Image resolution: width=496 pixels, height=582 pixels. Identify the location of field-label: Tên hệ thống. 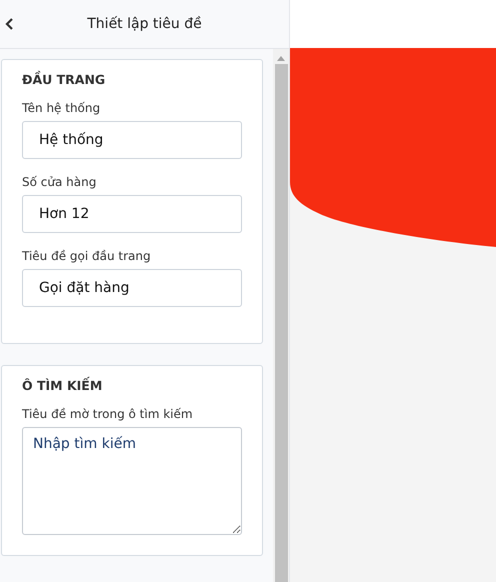
(62, 108).